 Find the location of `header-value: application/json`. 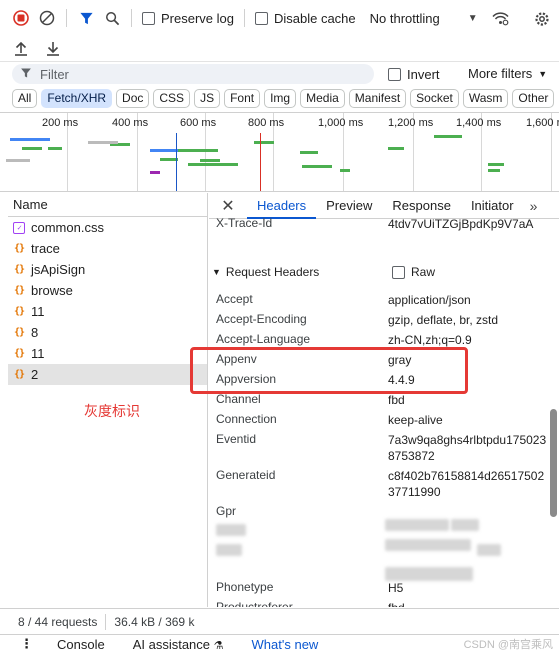

header-value: application/json is located at coordinates (468, 300).